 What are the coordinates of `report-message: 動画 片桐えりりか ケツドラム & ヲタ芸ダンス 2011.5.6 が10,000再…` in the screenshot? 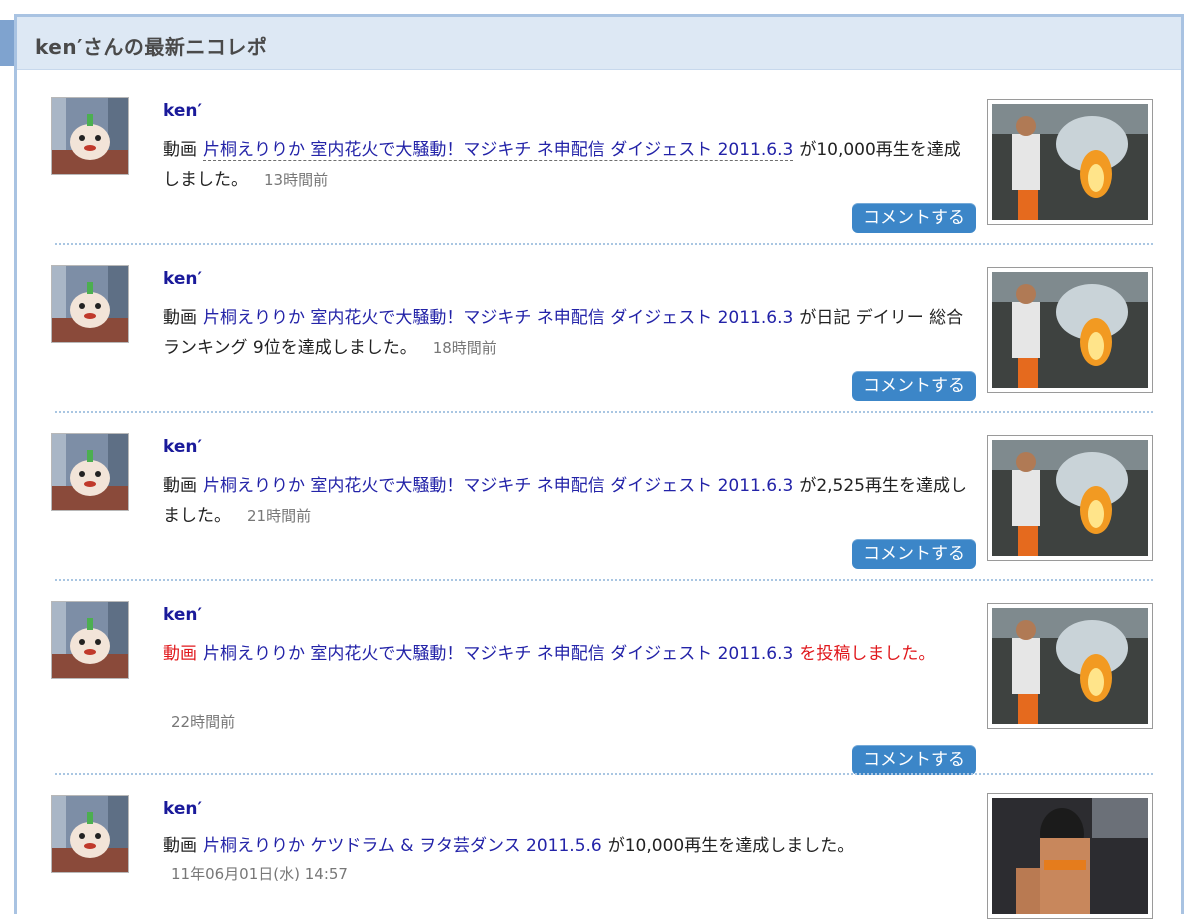 It's located at (568, 846).